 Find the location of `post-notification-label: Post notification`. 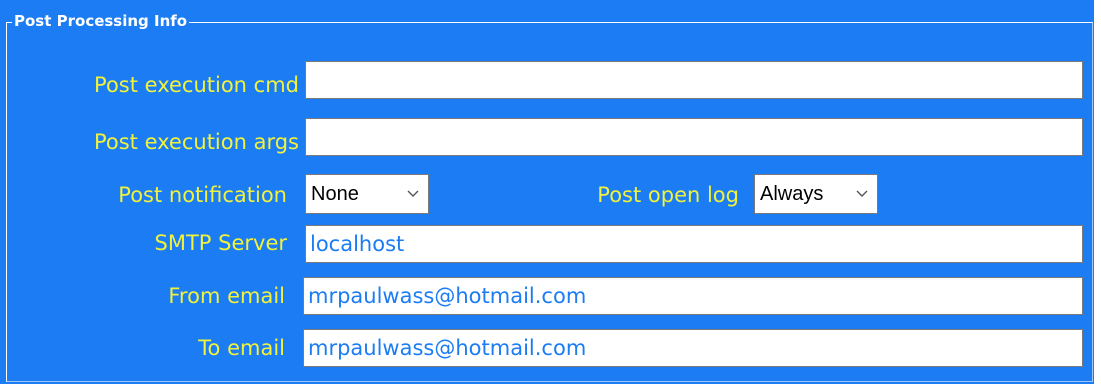

post-notification-label: Post notification is located at coordinates (202, 195).